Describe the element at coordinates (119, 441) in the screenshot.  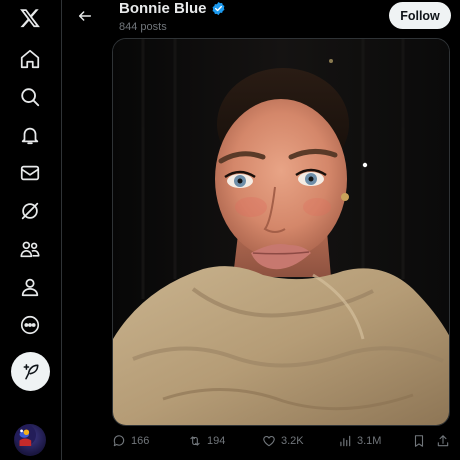
I see `reply-icon` at that location.